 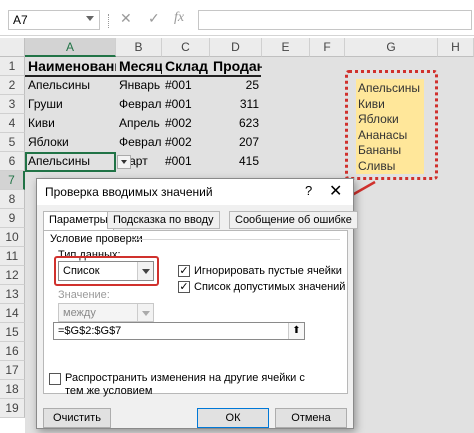 What do you see at coordinates (236, 142) in the screenshot?
I see `table-cell: 207` at bounding box center [236, 142].